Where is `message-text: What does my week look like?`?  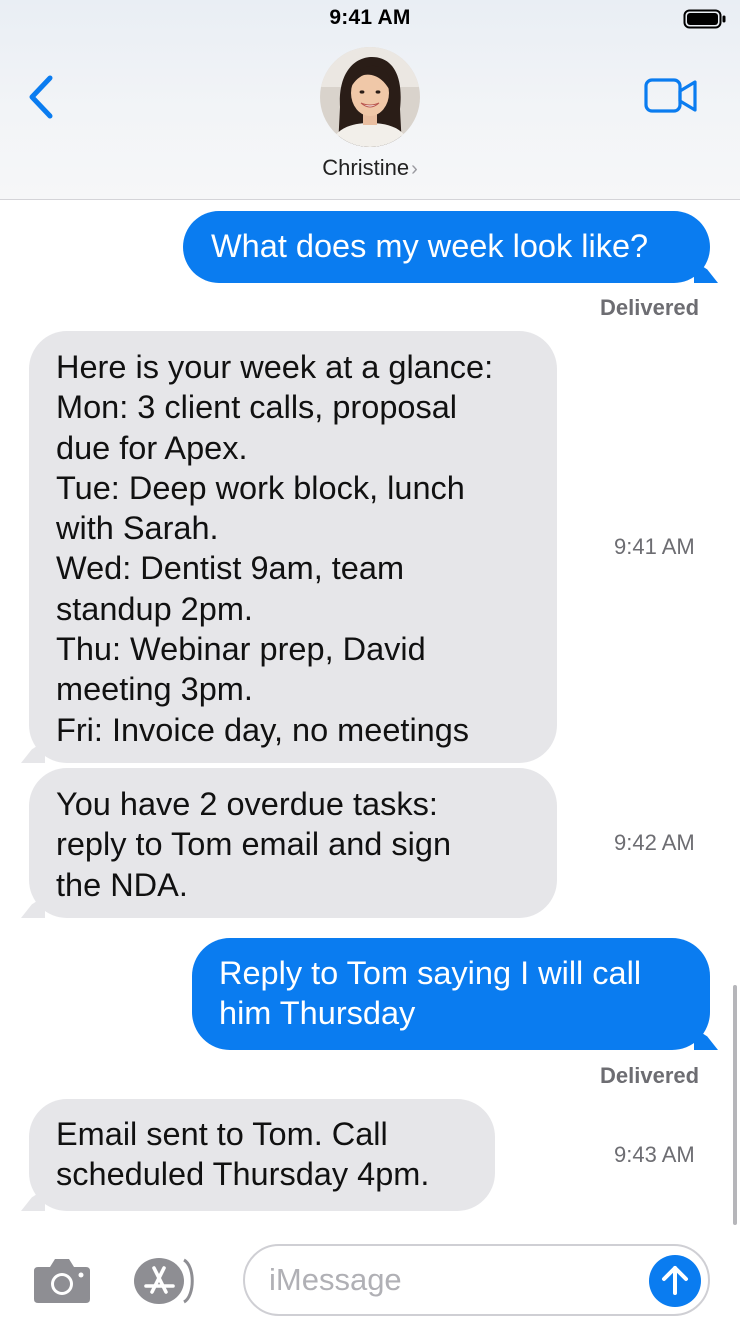 message-text: What does my week look like? is located at coordinates (430, 246).